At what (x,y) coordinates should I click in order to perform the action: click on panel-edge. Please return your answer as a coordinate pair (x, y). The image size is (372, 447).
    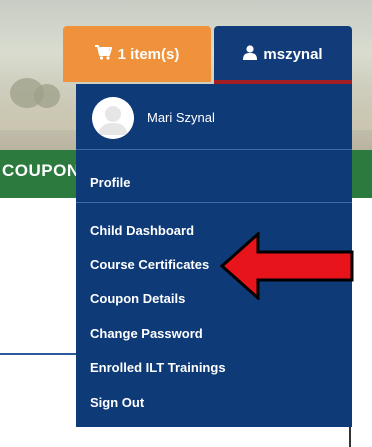
    Looking at the image, I should click on (350, 437).